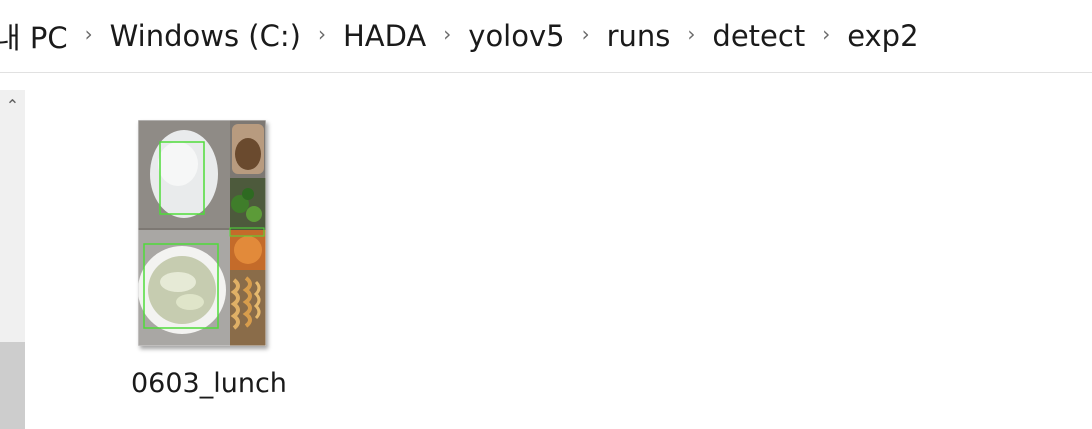 This screenshot has width=1092, height=429. What do you see at coordinates (758, 36) in the screenshot?
I see `breadcrumb-item-detect: detect` at bounding box center [758, 36].